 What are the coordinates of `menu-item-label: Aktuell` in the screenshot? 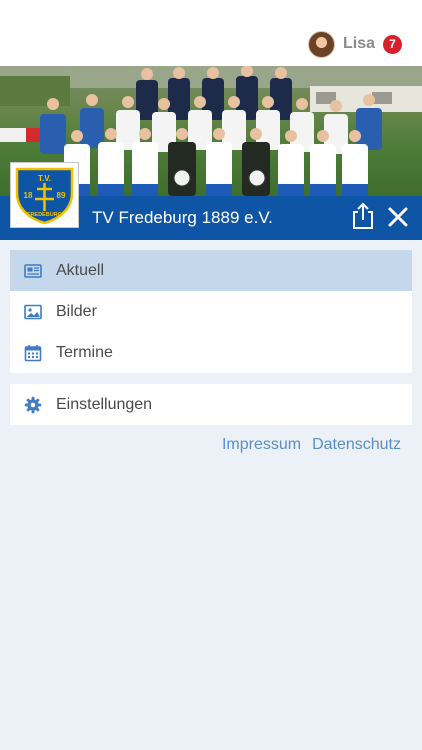 It's located at (80, 270).